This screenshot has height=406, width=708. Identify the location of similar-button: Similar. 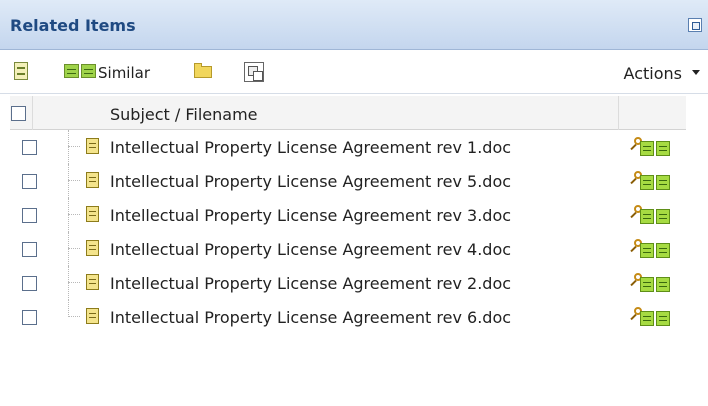
(124, 73).